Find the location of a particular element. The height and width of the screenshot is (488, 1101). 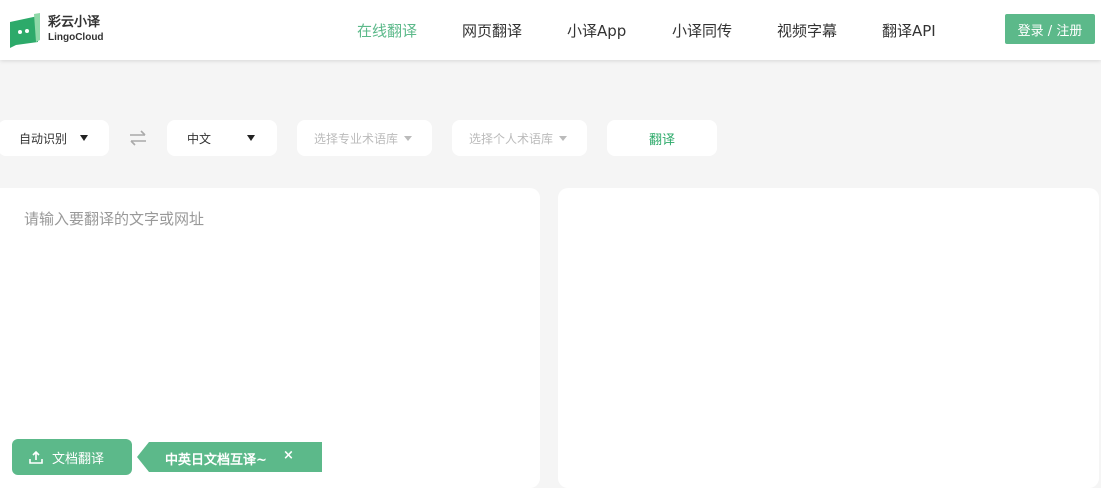

nav-simultaneous: 小译同传 is located at coordinates (702, 30).